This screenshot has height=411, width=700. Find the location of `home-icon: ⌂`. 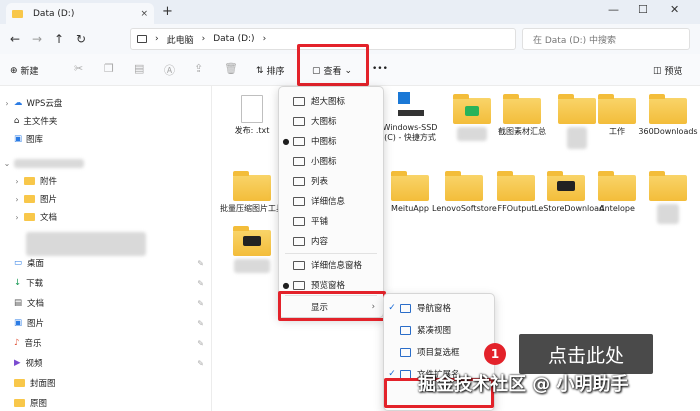

home-icon: ⌂ is located at coordinates (17, 121).